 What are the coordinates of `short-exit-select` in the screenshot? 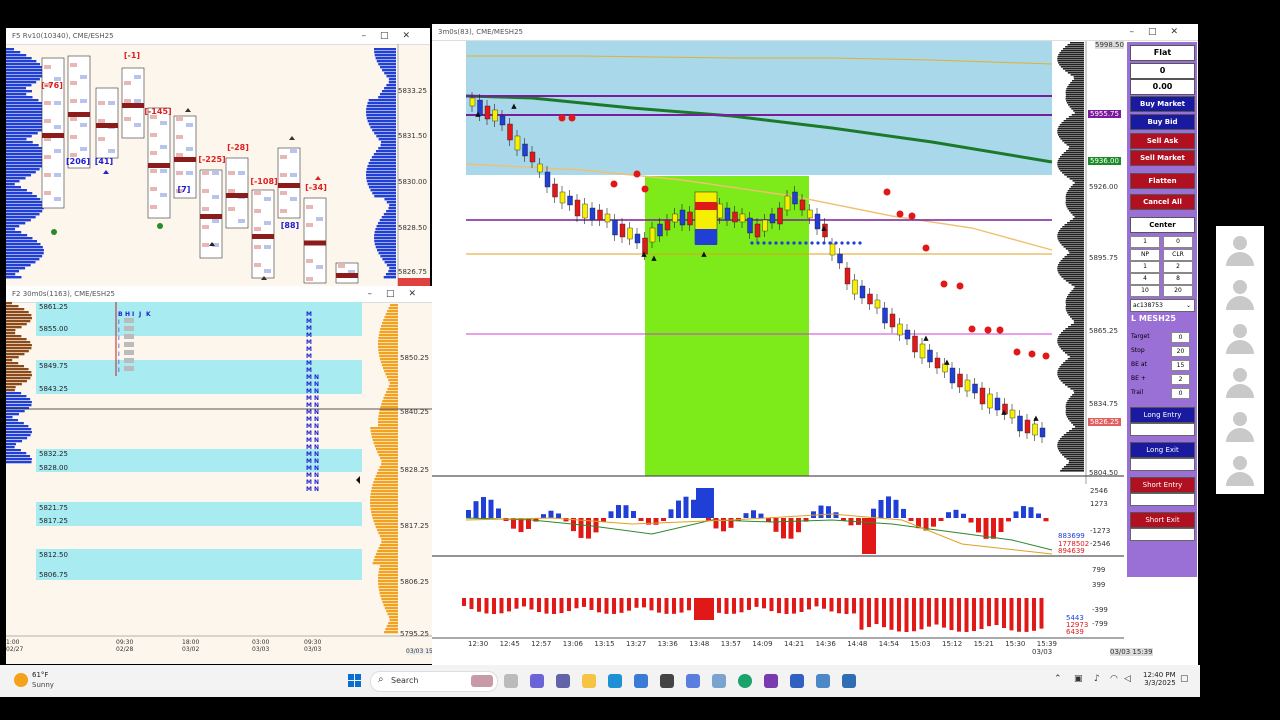 It's located at (1162, 534).